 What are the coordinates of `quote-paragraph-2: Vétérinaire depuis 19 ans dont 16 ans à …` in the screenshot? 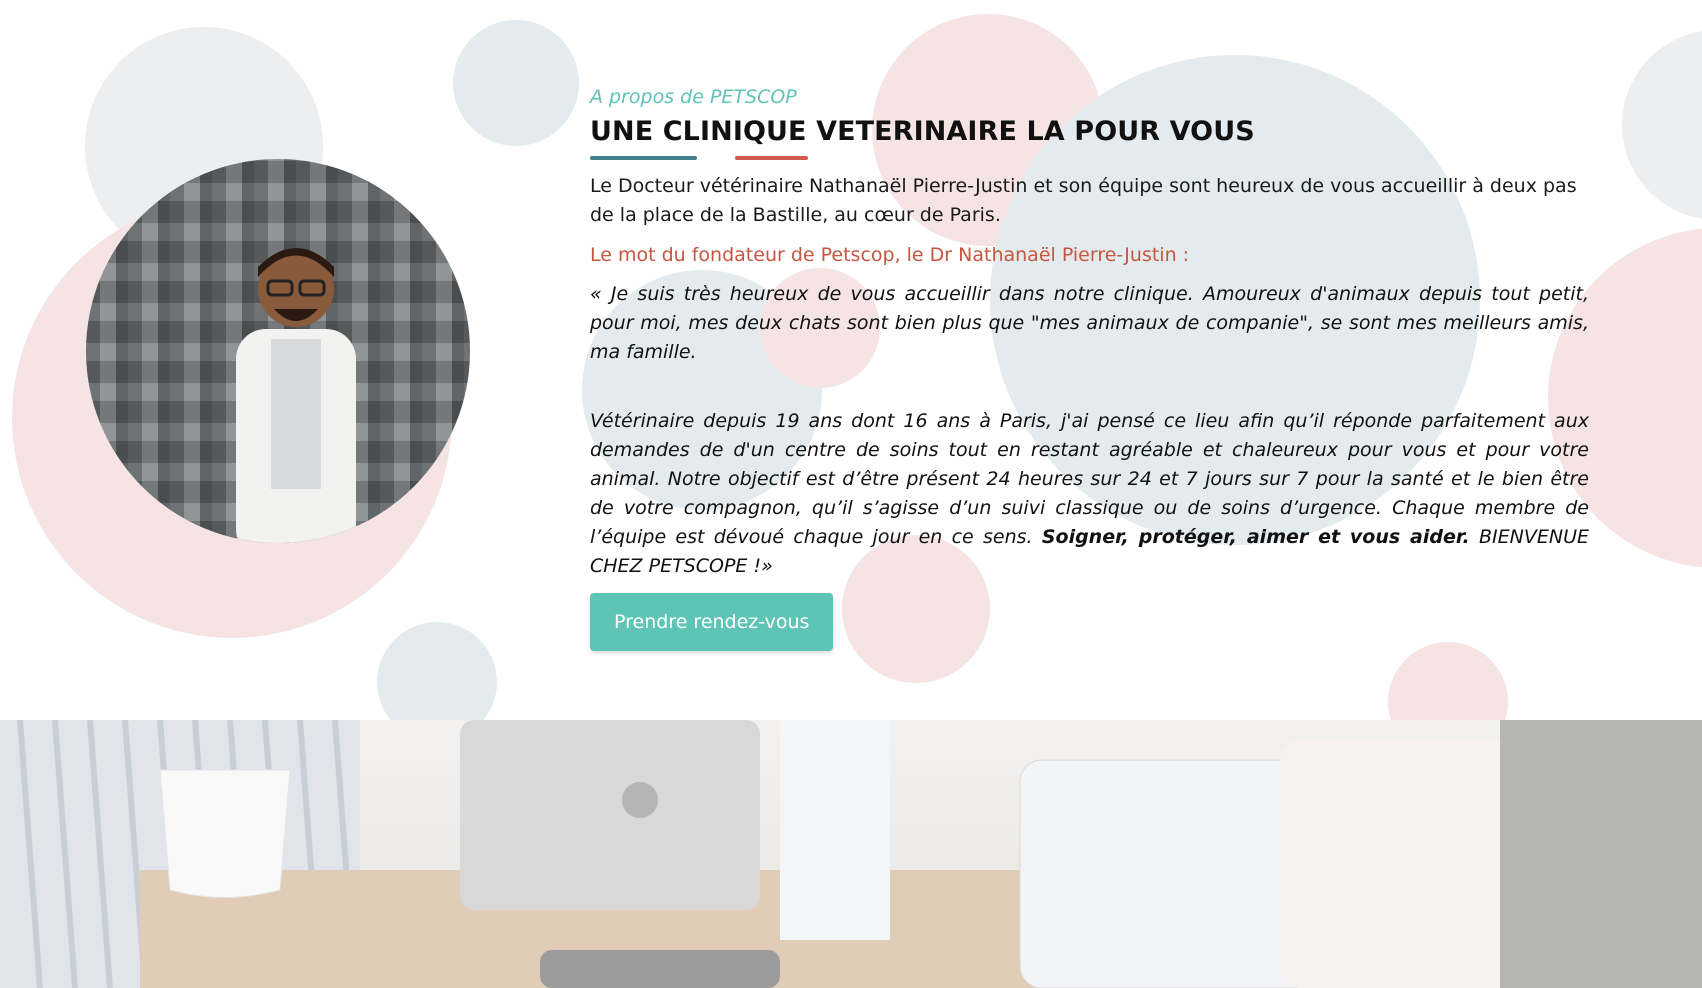 It's located at (1089, 494).